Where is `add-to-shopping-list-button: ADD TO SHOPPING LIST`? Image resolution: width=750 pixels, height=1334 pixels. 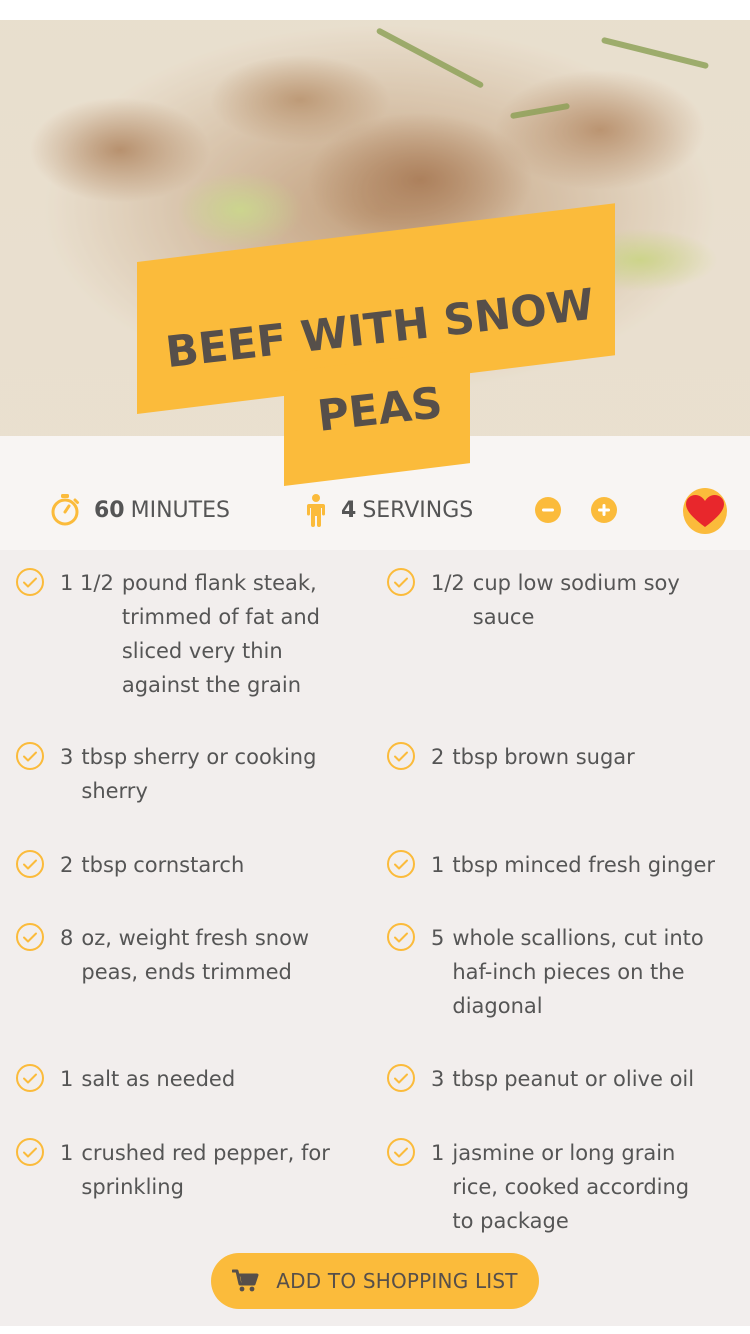
add-to-shopping-list-button: ADD TO SHOPPING LIST is located at coordinates (375, 1281).